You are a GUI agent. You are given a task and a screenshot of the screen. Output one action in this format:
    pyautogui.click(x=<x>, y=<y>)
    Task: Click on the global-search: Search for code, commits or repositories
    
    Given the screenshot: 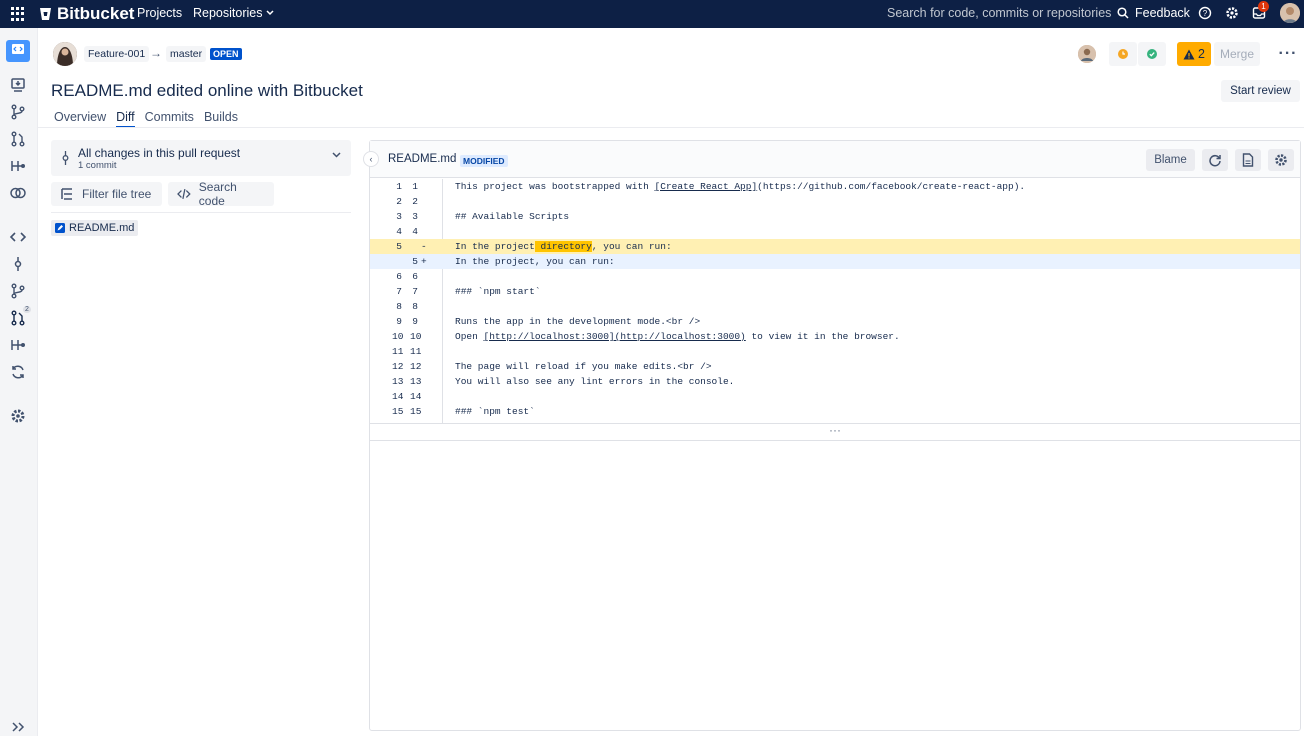 What is the action you would take?
    pyautogui.click(x=1008, y=13)
    